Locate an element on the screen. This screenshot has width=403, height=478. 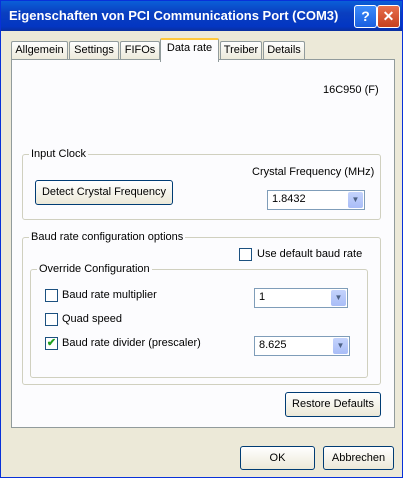
cancel-button: Abbrechen is located at coordinates (358, 458).